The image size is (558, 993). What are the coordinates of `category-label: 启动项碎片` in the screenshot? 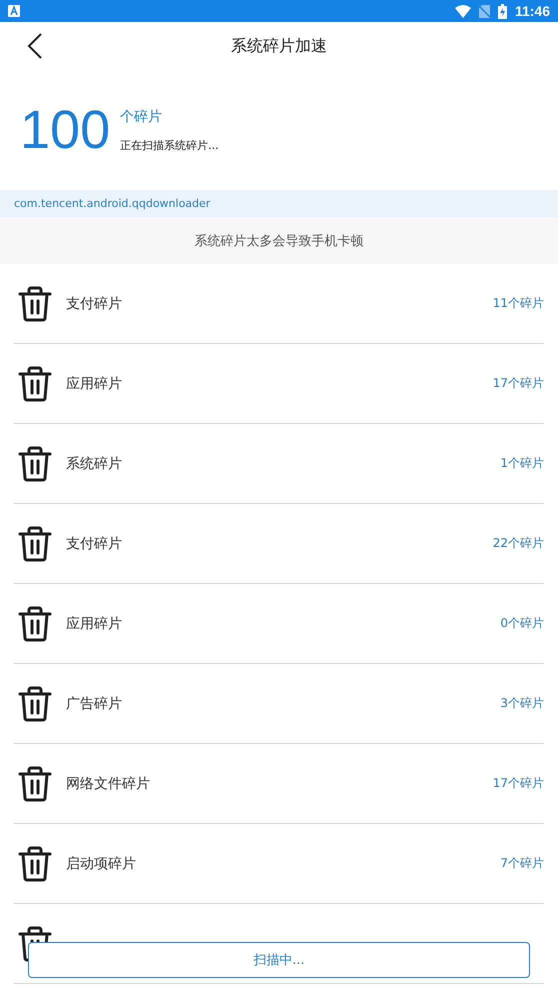 It's located at (101, 863).